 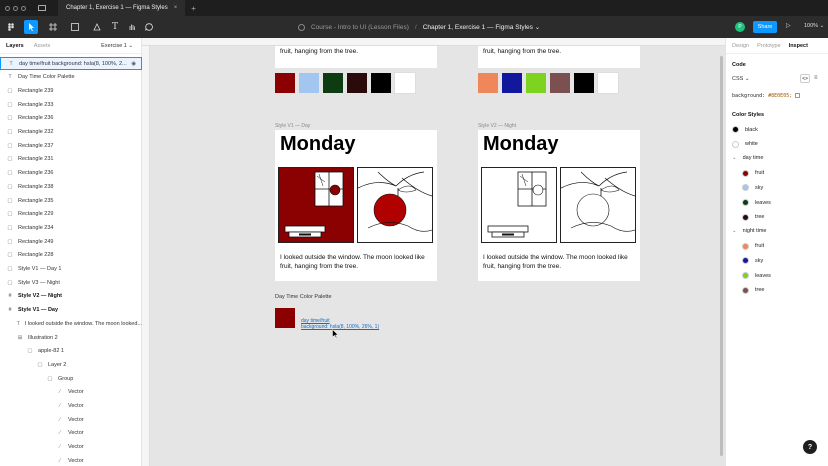 What do you see at coordinates (122, 8) in the screenshot?
I see `file-tab: Chapter 1, Exercise 1 — Figma Styles ×` at bounding box center [122, 8].